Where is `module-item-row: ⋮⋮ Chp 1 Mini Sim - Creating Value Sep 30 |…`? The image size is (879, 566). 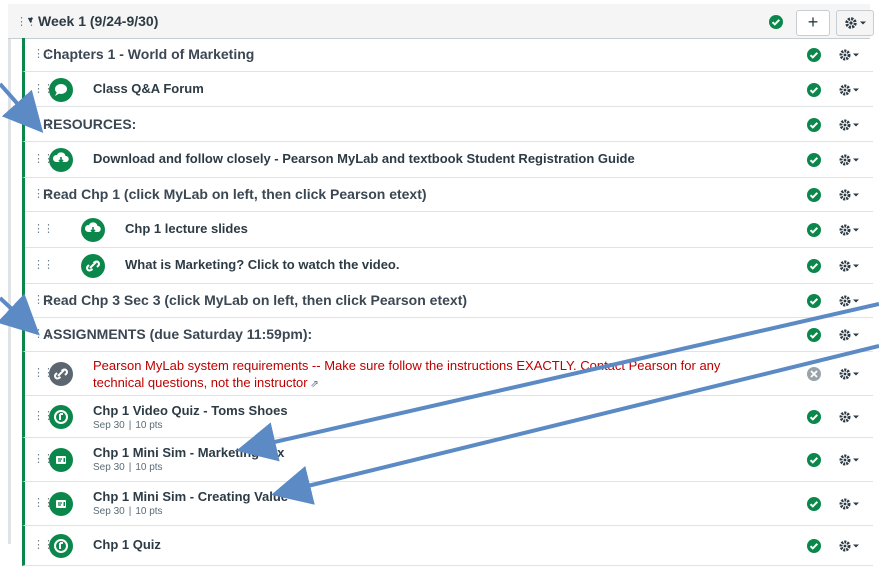
module-item-row: ⋮⋮ Chp 1 Mini Sim - Creating Value Sep 30 |… is located at coordinates (447, 504).